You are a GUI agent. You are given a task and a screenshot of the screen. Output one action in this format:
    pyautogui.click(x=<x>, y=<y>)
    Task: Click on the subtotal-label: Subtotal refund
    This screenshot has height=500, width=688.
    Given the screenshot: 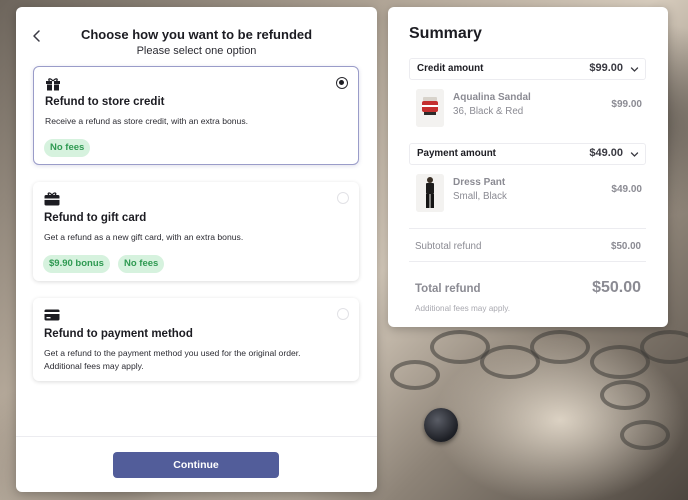 What is the action you would take?
    pyautogui.click(x=448, y=246)
    